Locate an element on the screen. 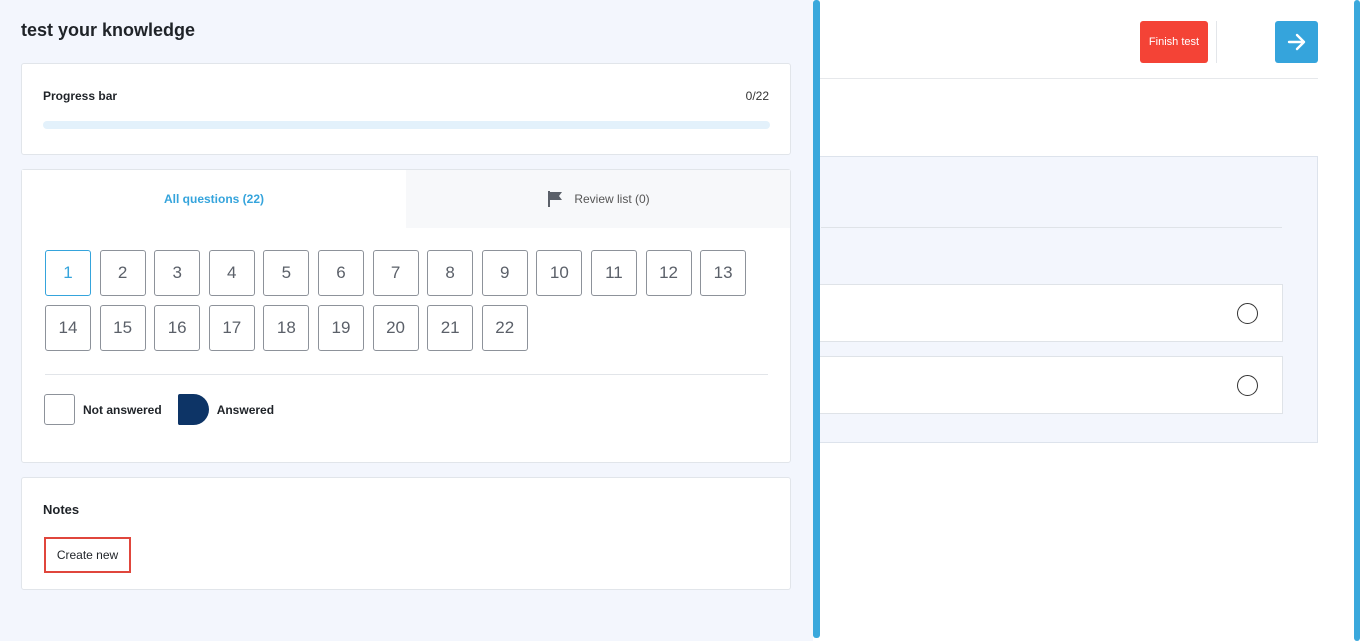 This screenshot has height=641, width=1366. tab-review-list-label: Review list (0) is located at coordinates (612, 199).